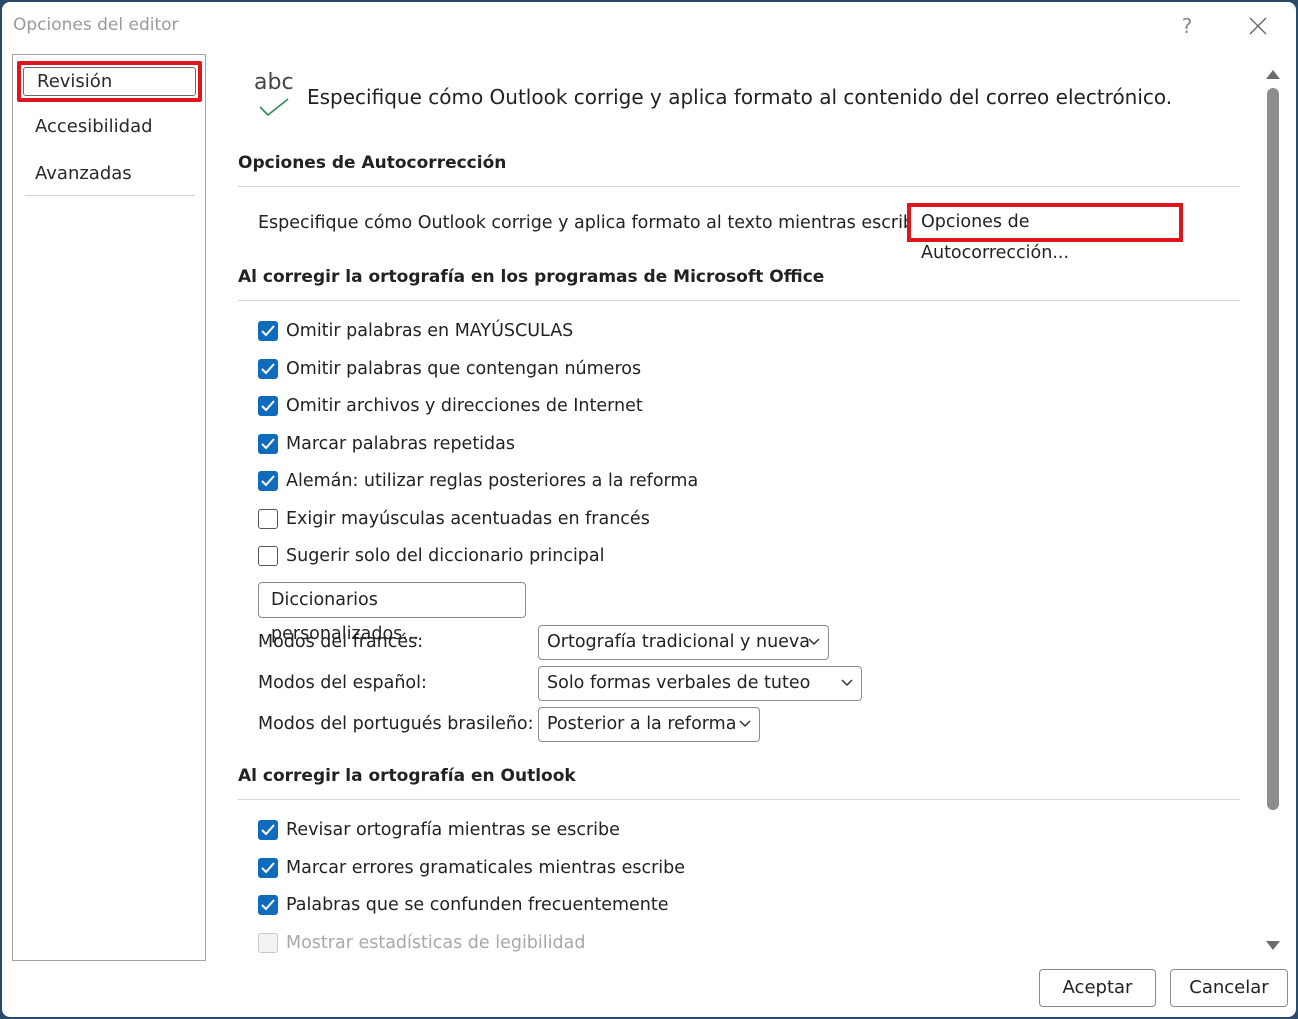  What do you see at coordinates (453, 830) in the screenshot?
I see `checkbox-label: Revisar ortografía mientras se escribe` at bounding box center [453, 830].